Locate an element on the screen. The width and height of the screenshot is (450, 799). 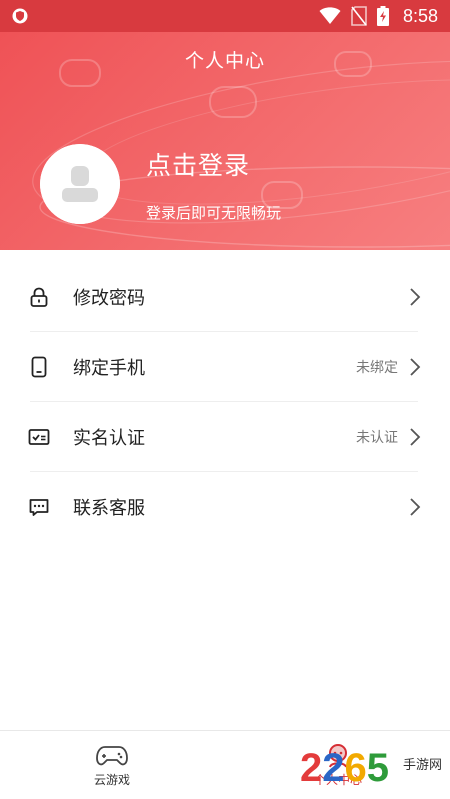
menu-item-label: 联系客服 is located at coordinates (109, 508).